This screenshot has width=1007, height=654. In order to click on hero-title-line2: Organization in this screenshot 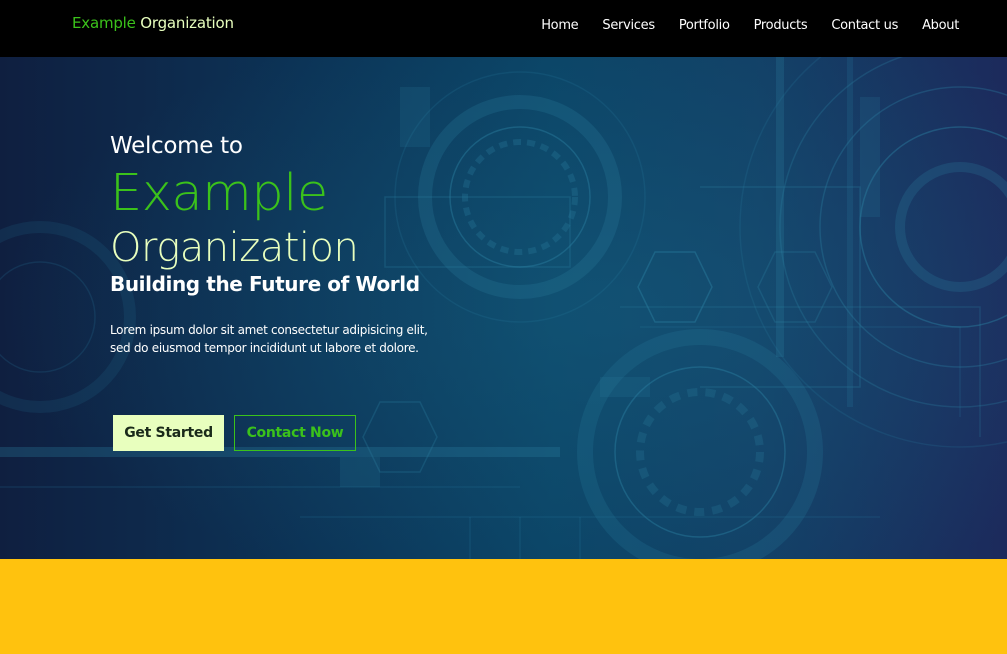, I will do `click(234, 248)`.